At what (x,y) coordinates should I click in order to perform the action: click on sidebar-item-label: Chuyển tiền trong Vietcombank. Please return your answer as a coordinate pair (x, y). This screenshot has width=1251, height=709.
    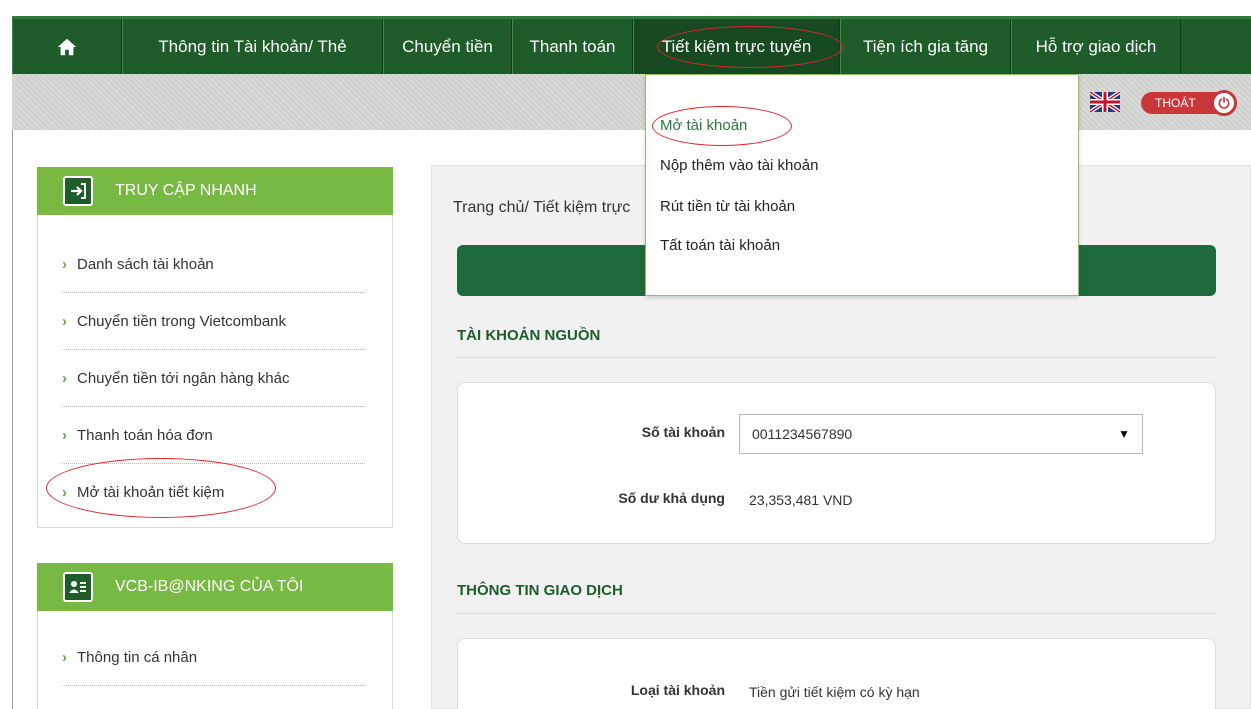
    Looking at the image, I should click on (182, 321).